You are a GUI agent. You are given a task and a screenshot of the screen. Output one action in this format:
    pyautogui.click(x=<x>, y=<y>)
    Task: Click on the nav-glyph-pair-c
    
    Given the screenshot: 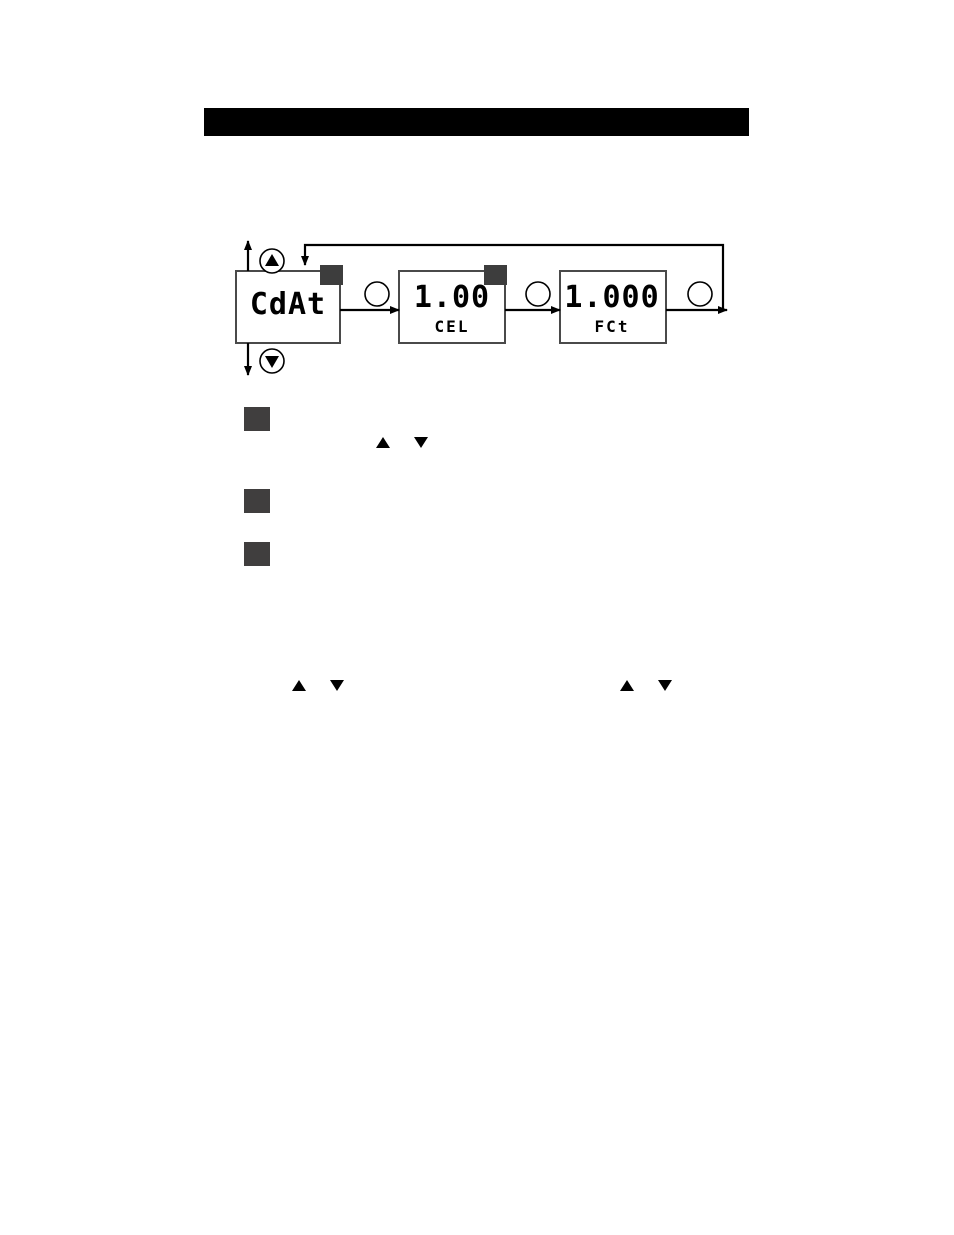 What is the action you would take?
    pyautogui.click(x=646, y=685)
    